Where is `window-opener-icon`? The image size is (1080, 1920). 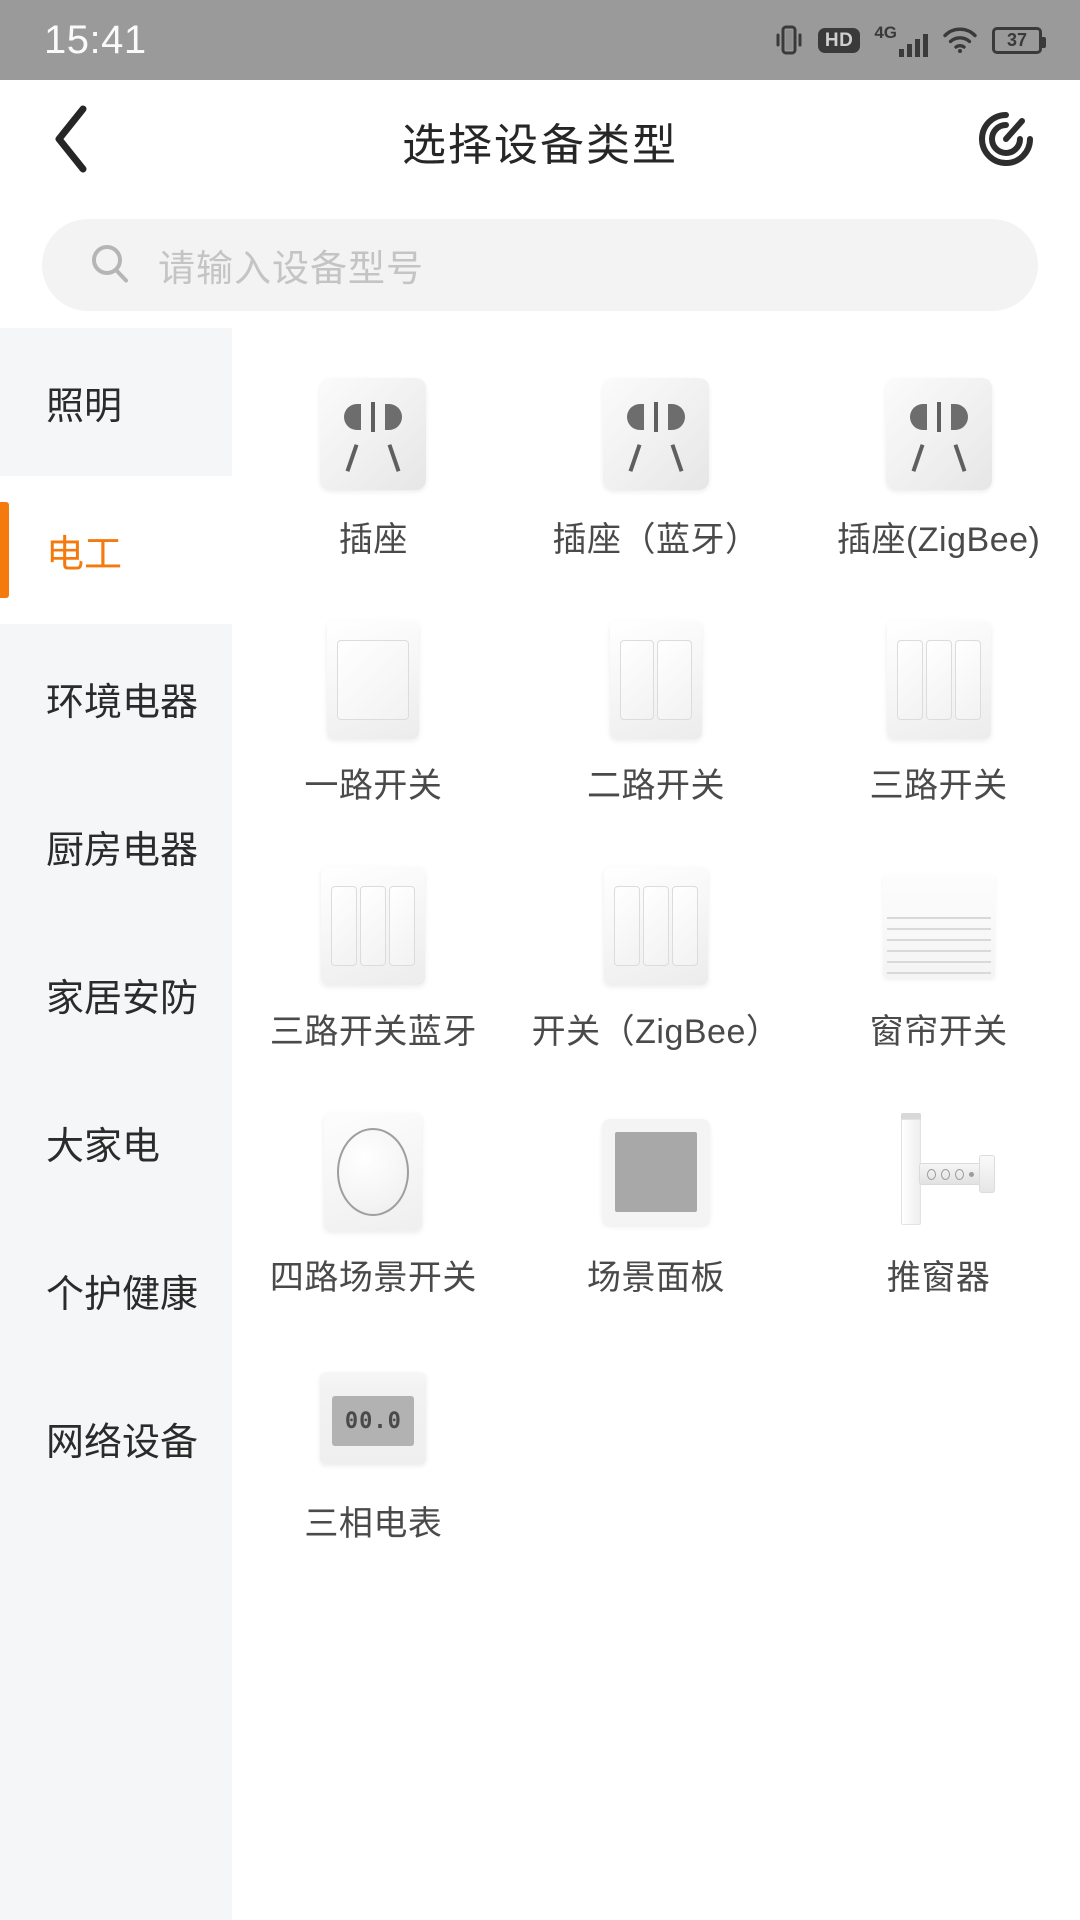
window-opener-icon is located at coordinates (939, 1172).